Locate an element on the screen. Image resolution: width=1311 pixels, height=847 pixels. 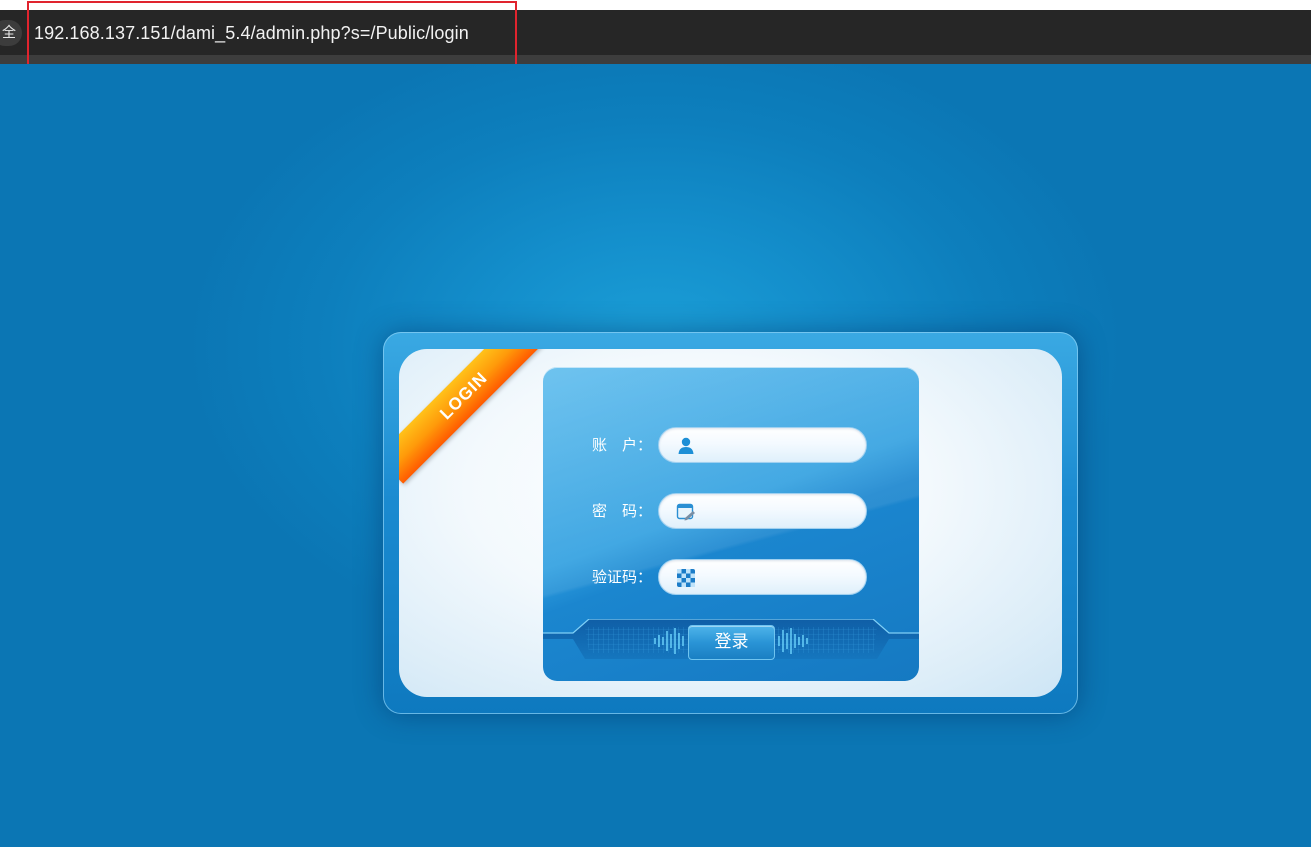
password-icon is located at coordinates (685, 512).